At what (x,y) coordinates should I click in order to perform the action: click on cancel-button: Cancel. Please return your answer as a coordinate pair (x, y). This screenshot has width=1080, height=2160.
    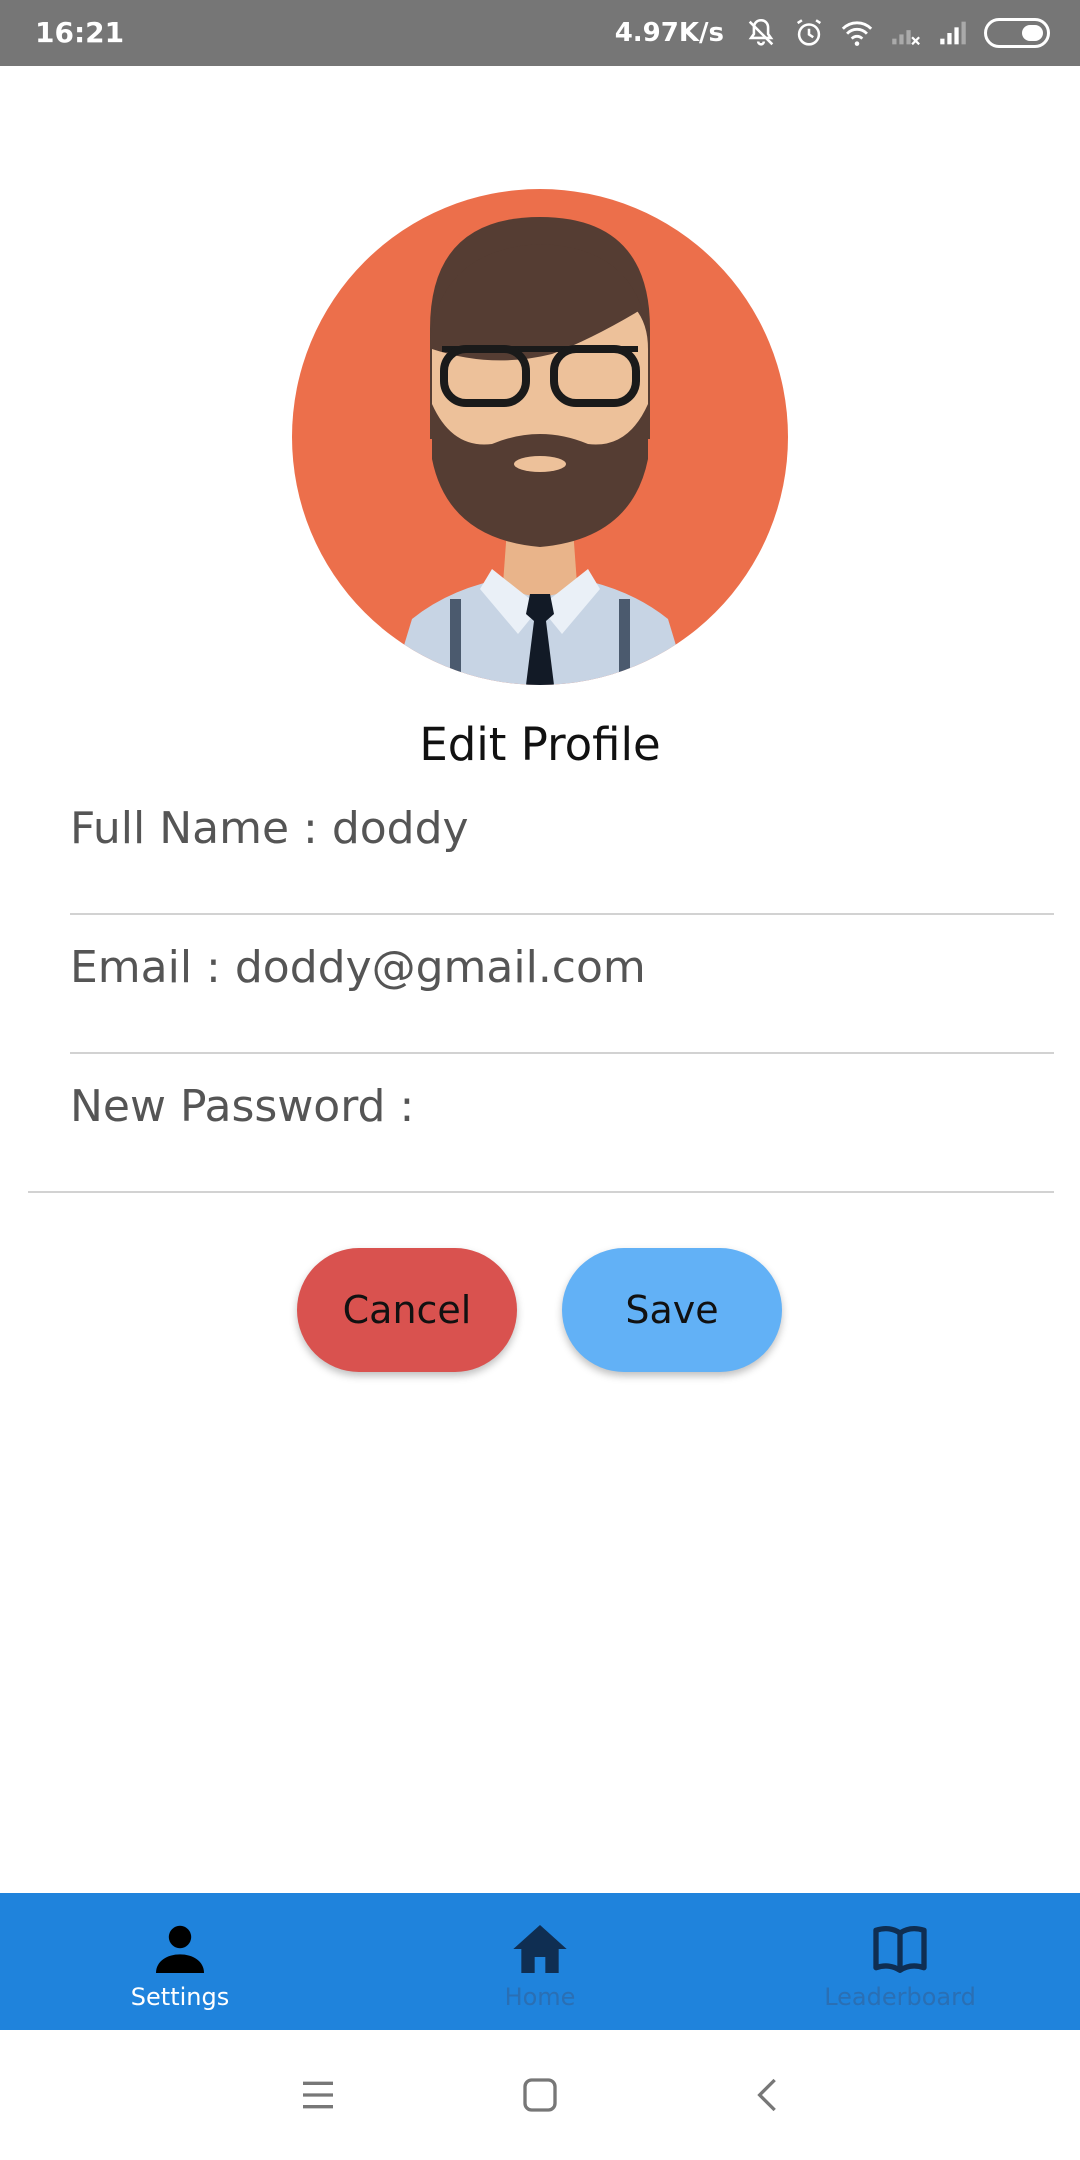
    Looking at the image, I should click on (407, 1310).